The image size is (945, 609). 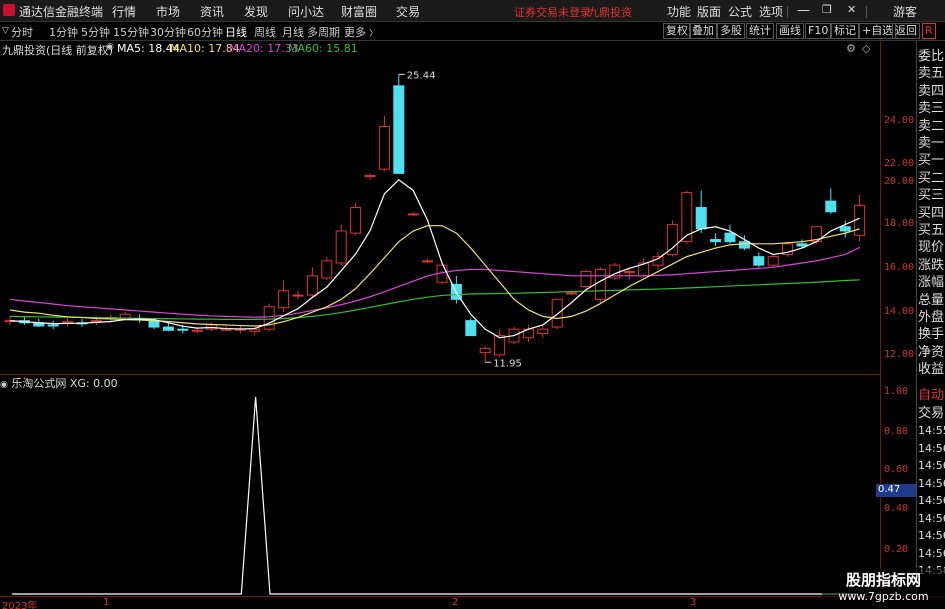 I want to click on add-favorite-button: +自选, so click(x=878, y=31).